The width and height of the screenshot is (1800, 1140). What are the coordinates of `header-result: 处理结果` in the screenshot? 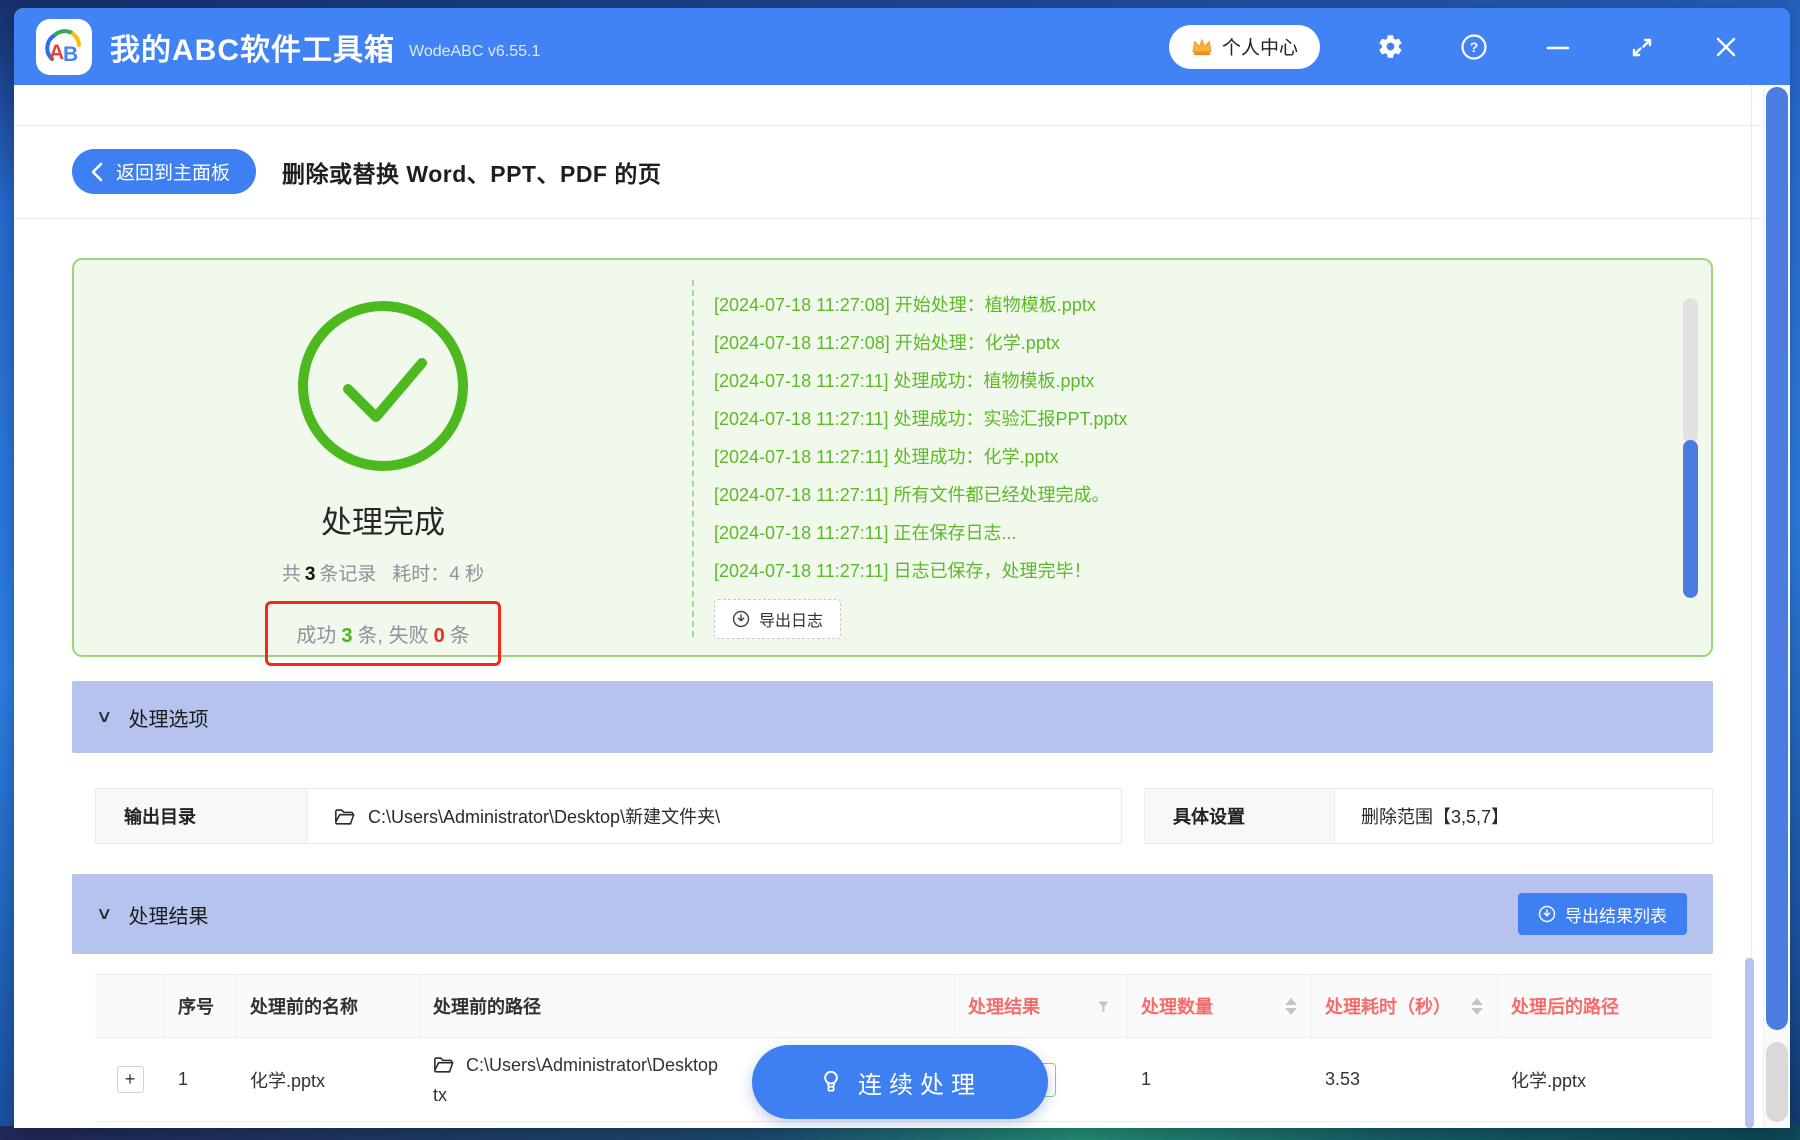 It's located at (1041, 1006).